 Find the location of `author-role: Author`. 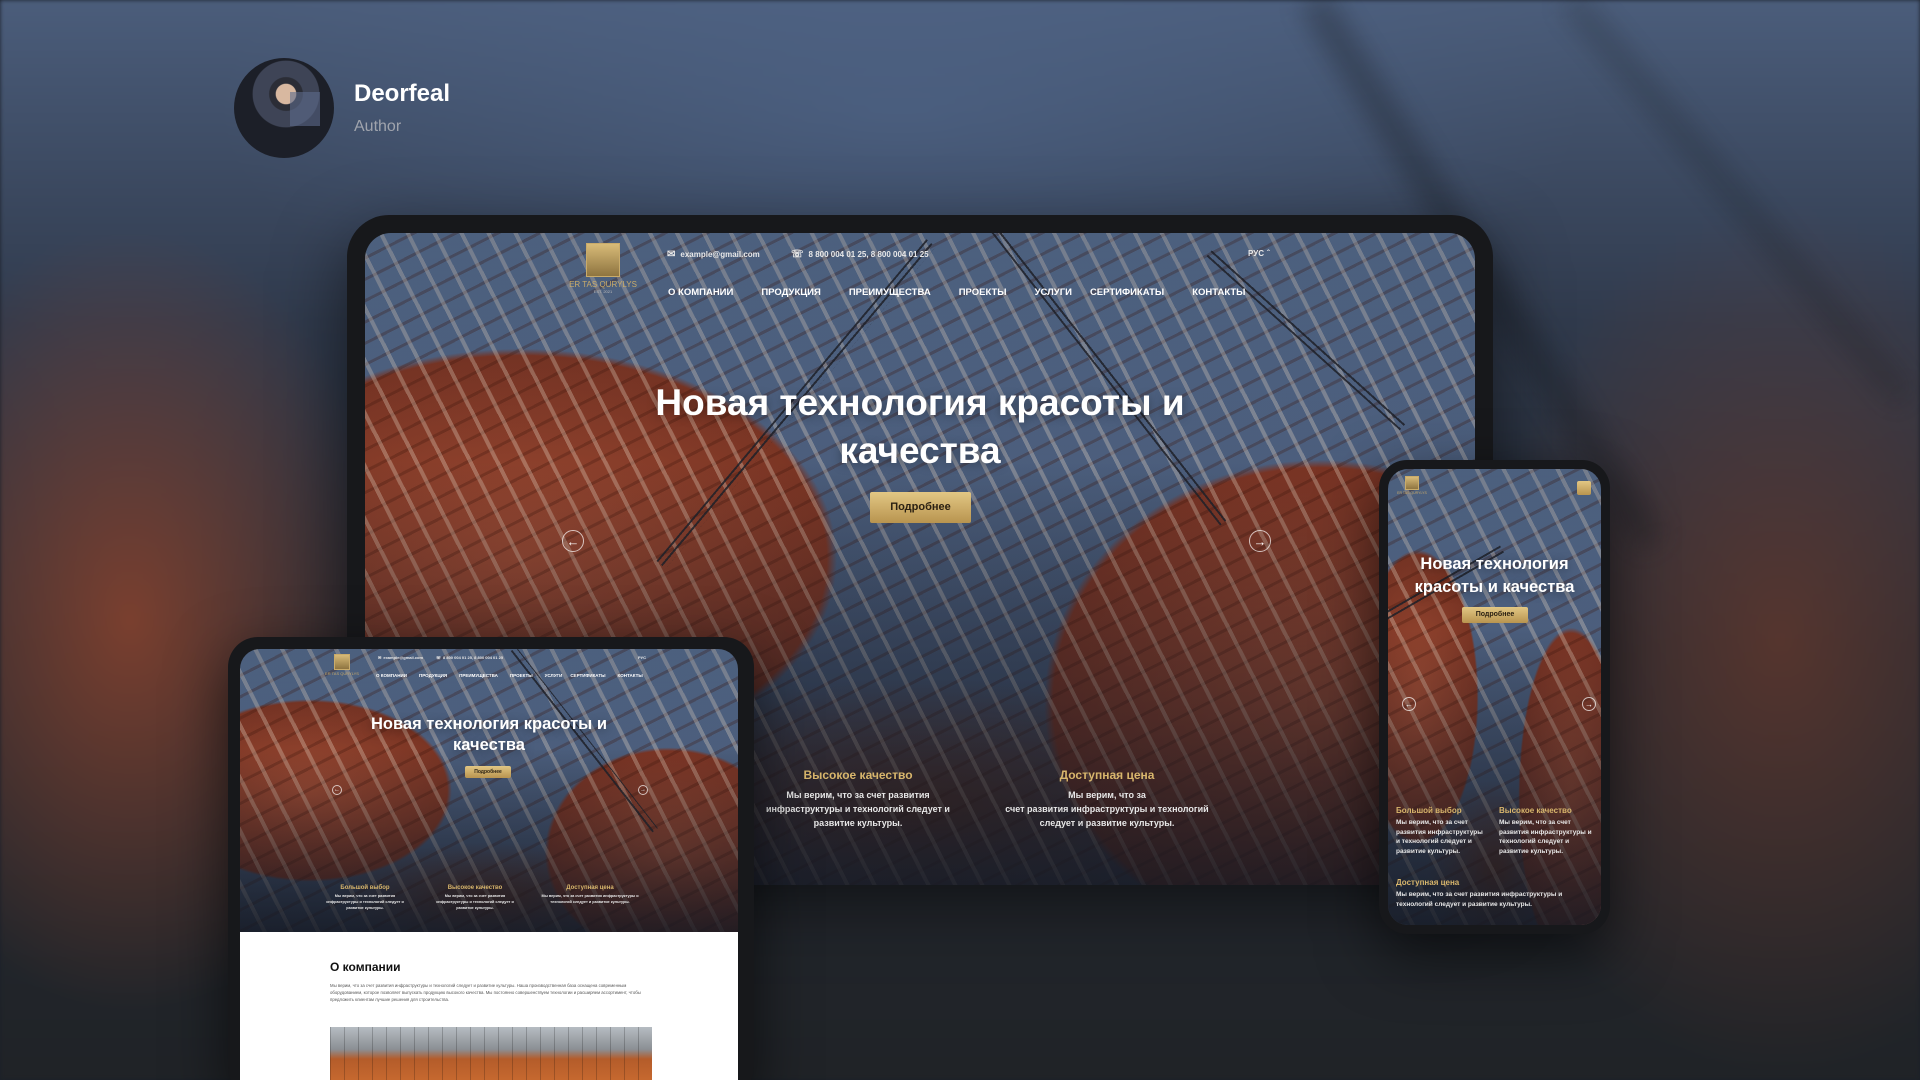

author-role: Author is located at coordinates (378, 126).